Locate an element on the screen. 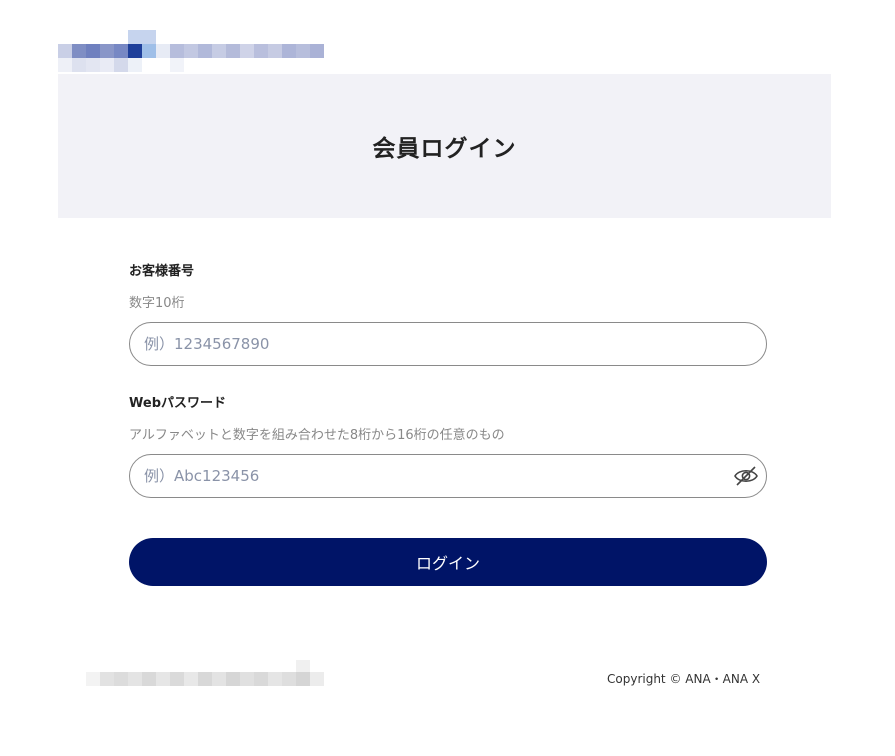 This screenshot has width=895, height=756. password-field-wrapper is located at coordinates (448, 476).